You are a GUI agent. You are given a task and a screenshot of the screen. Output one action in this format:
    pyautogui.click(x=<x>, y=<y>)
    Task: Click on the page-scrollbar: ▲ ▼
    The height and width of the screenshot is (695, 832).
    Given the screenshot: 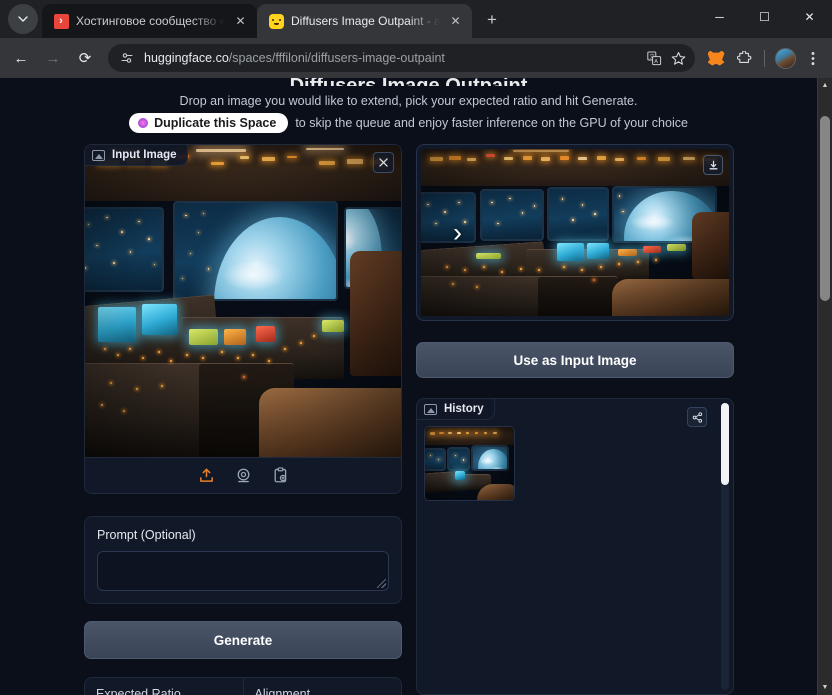 What is the action you would take?
    pyautogui.click(x=824, y=386)
    